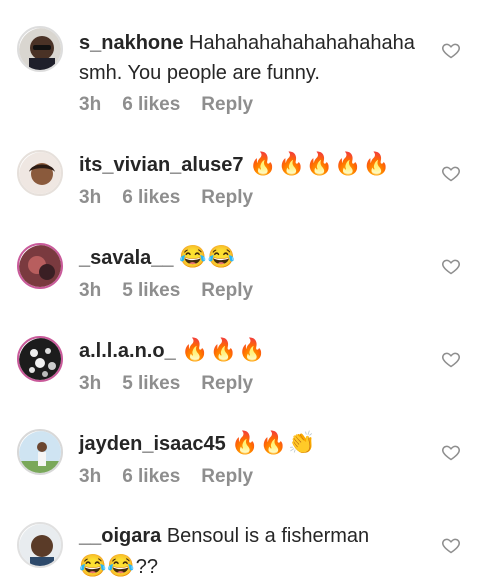  Describe the element at coordinates (224, 349) in the screenshot. I see `comment-emoji: 🔥🔥🔥` at that location.